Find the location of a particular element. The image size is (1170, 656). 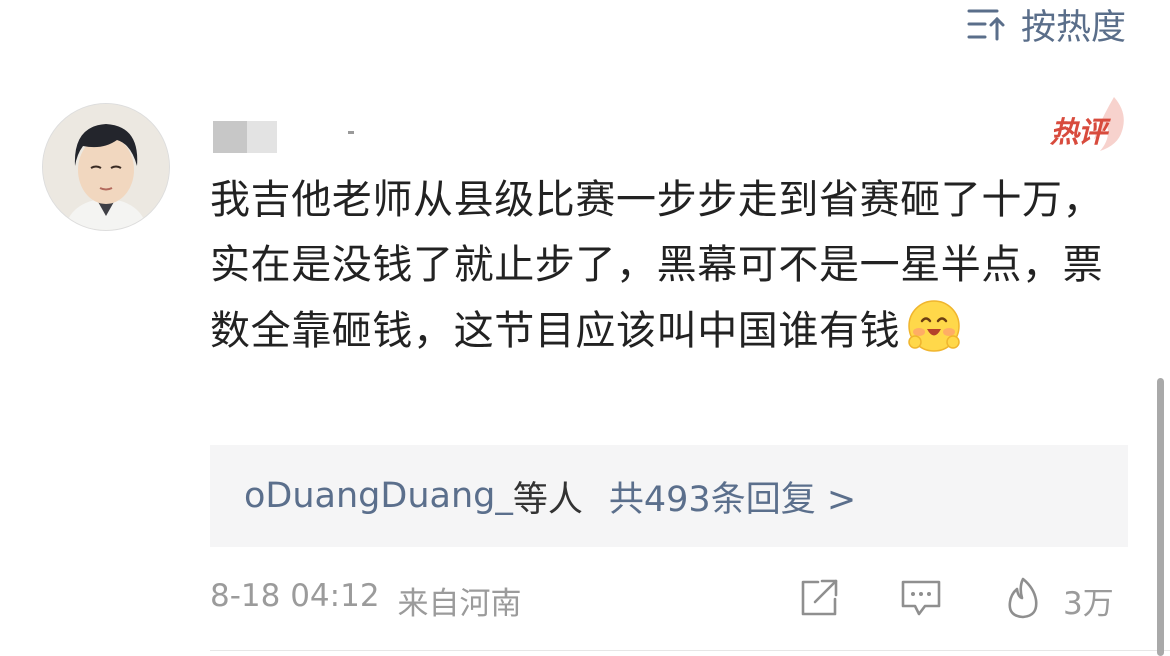

avatar is located at coordinates (106, 167).